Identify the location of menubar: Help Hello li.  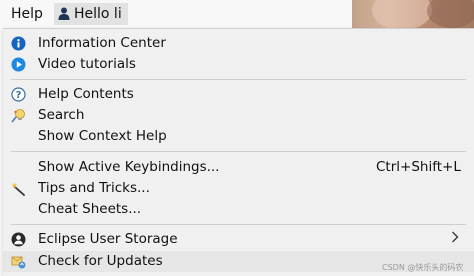
(237, 15).